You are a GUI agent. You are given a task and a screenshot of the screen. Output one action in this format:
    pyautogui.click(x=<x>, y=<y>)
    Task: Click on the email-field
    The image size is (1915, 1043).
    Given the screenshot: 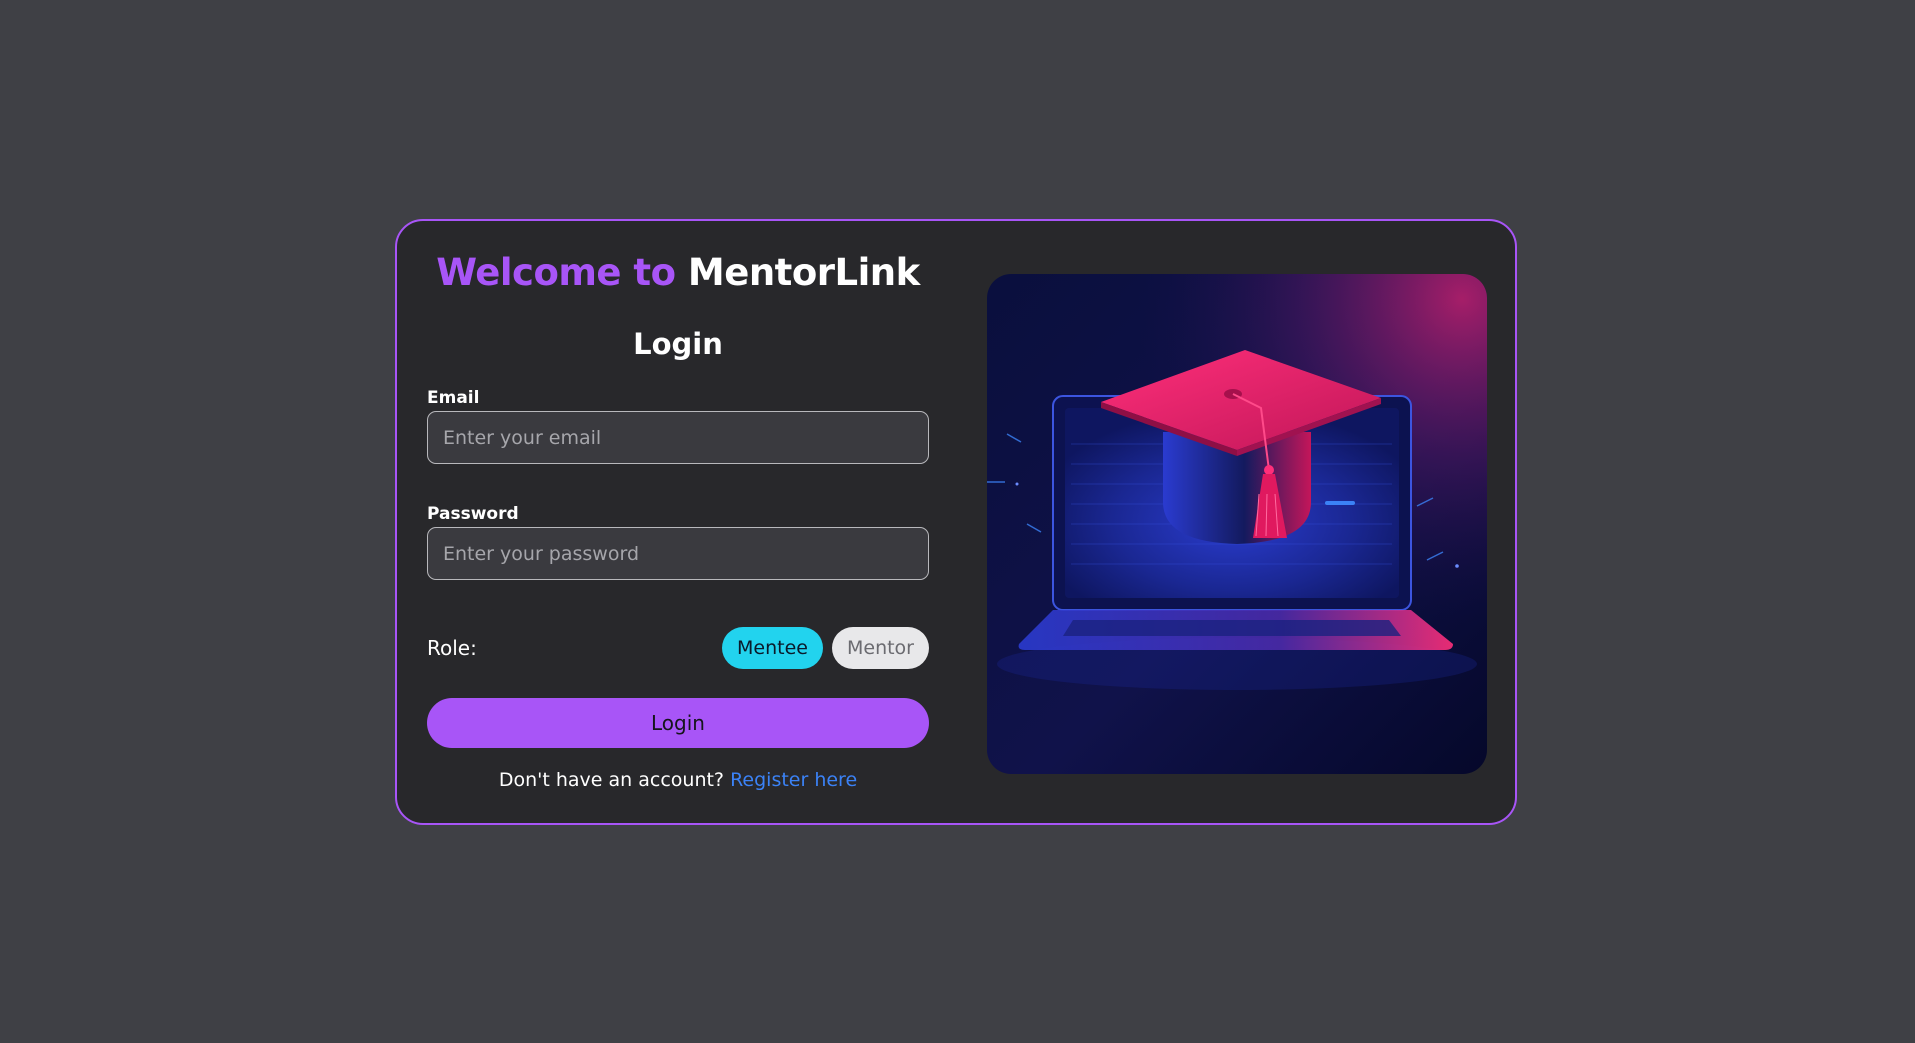 What is the action you would take?
    pyautogui.click(x=678, y=437)
    